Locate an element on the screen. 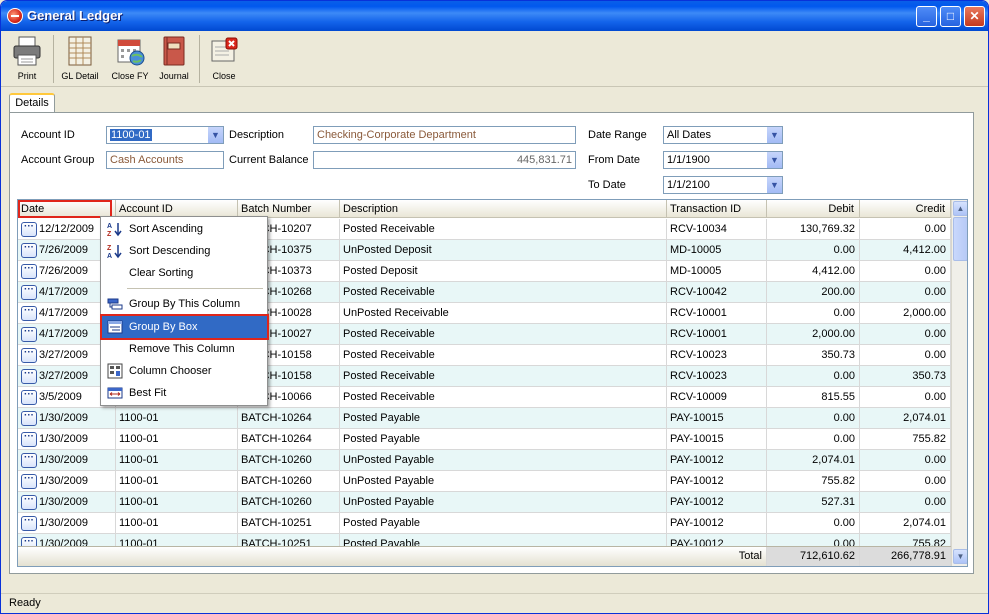  vertical-scrollbar: ▲ ▼ is located at coordinates (959, 383).